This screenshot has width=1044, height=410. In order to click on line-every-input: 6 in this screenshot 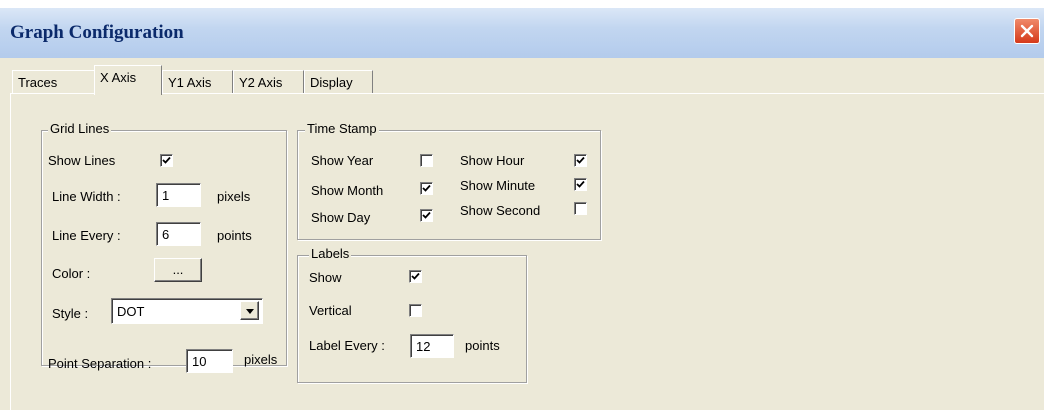, I will do `click(178, 234)`.